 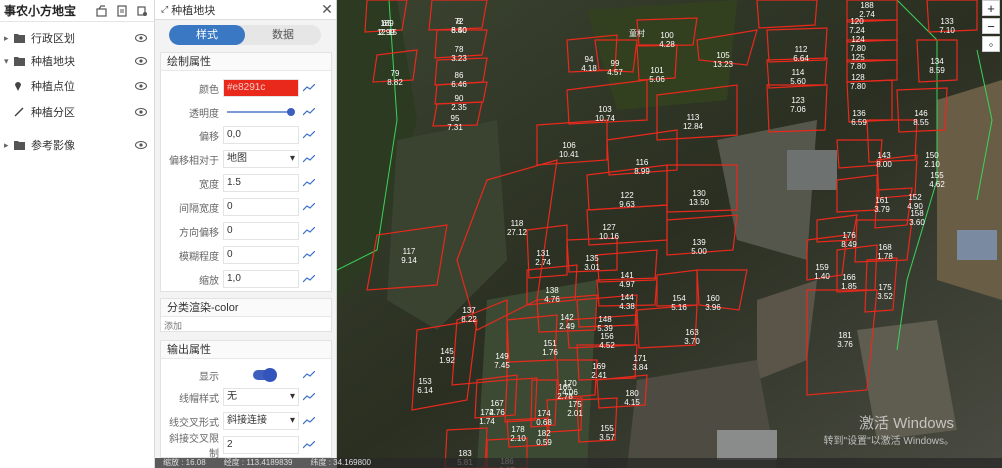 What do you see at coordinates (199, 399) in the screenshot?
I see `prop-label: 线帽样式` at bounding box center [199, 399].